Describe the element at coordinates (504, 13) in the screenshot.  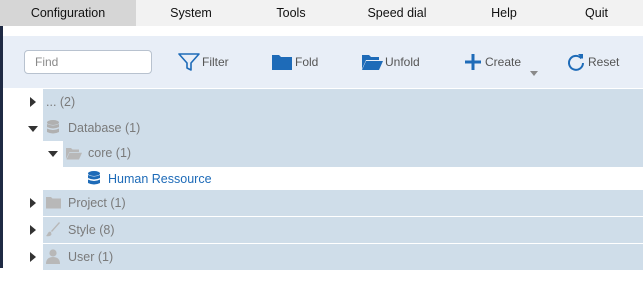
I see `menu-help: Help` at that location.